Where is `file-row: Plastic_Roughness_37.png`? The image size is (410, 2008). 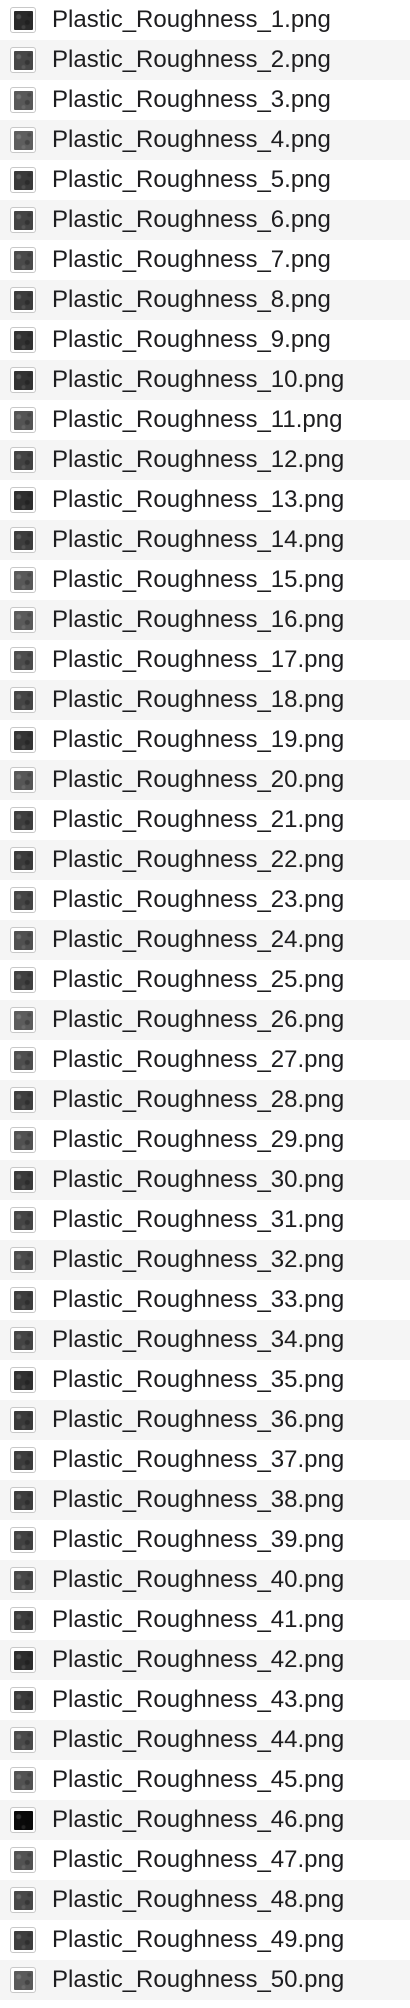 file-row: Plastic_Roughness_37.png is located at coordinates (205, 1460).